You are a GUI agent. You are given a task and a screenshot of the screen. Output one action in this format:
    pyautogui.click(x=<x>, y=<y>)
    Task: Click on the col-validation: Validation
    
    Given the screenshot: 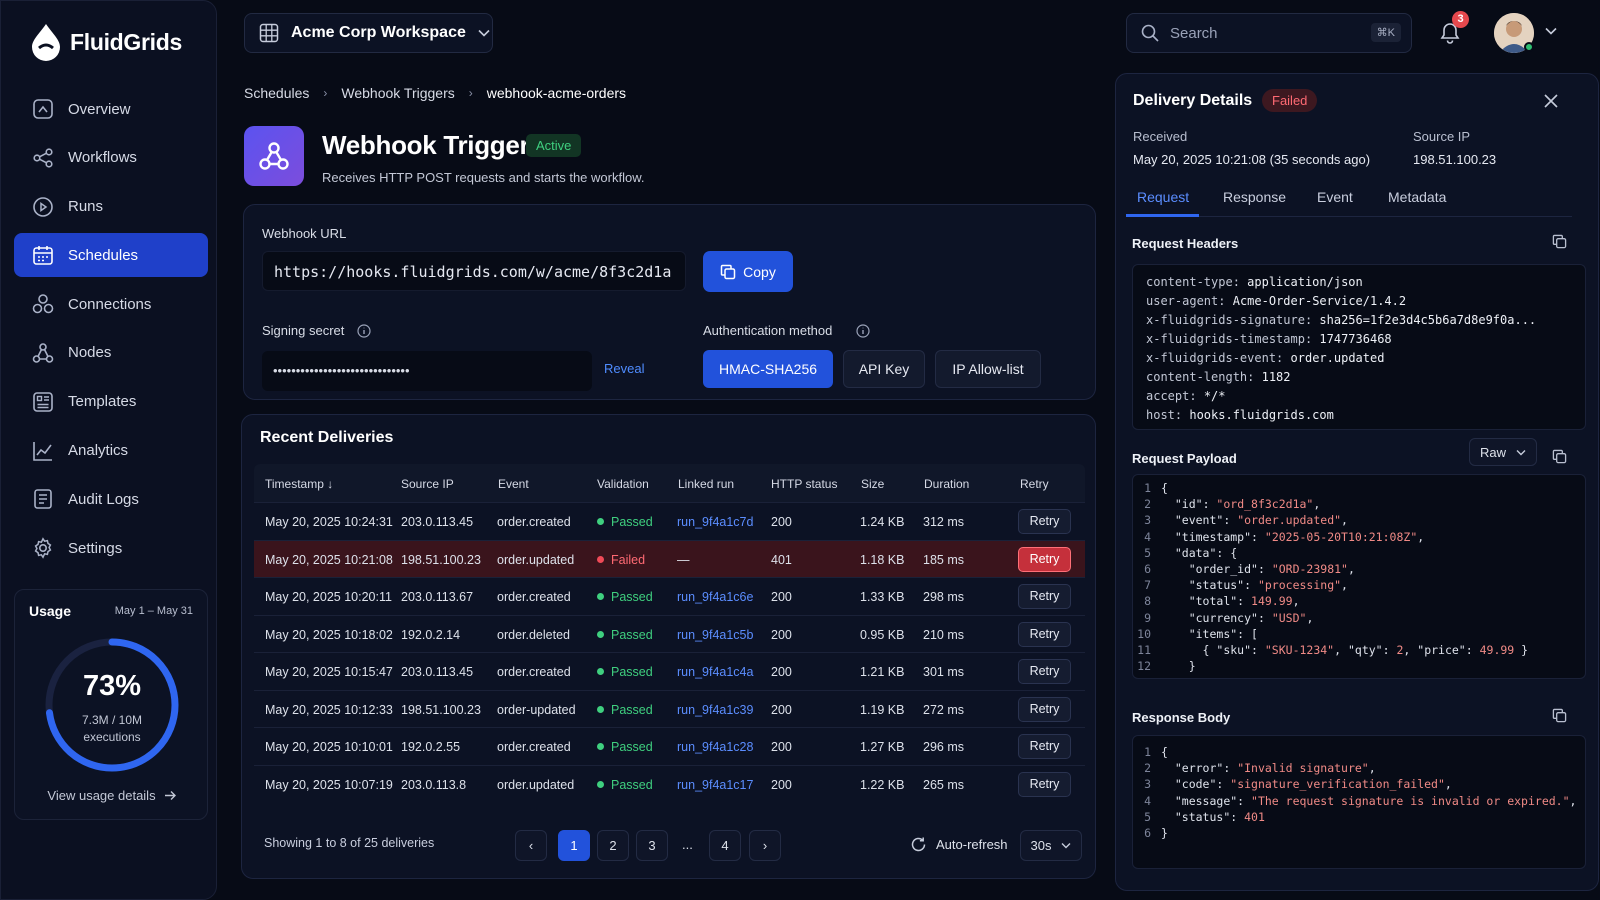 What is the action you would take?
    pyautogui.click(x=623, y=484)
    